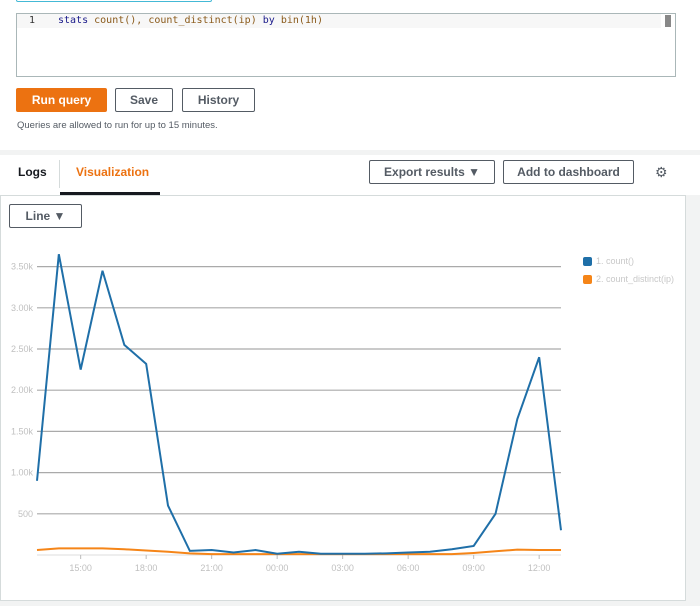 The width and height of the screenshot is (700, 606). I want to click on line-number: 1, so click(32, 20).